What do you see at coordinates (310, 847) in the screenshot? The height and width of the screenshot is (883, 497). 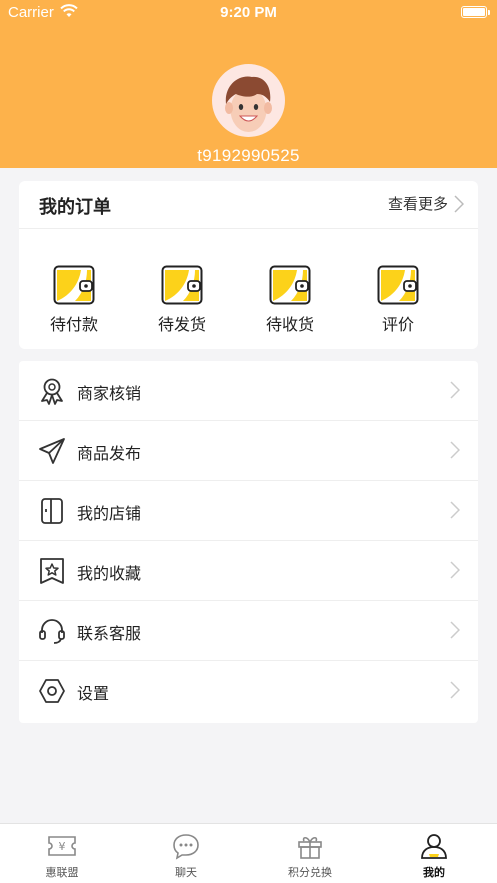 I see `gift-icon` at bounding box center [310, 847].